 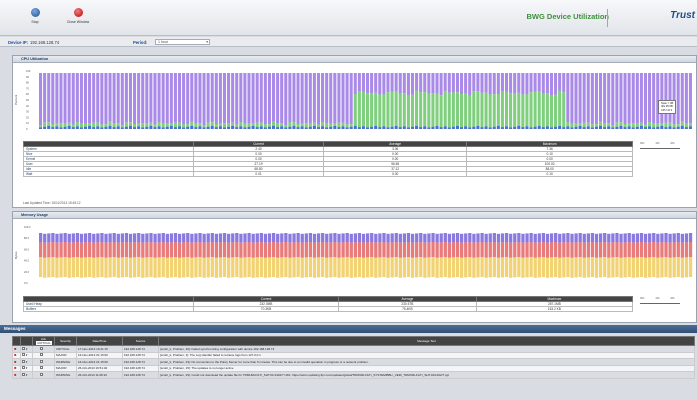 What do you see at coordinates (78, 16) in the screenshot?
I see `close-window-button: Close Window` at bounding box center [78, 16].